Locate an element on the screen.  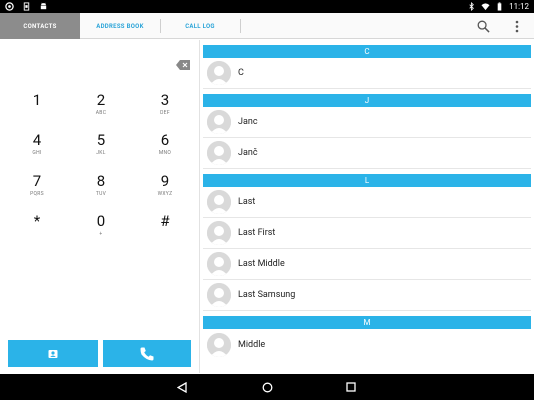
status-bar: 11:12 is located at coordinates (267, 6).